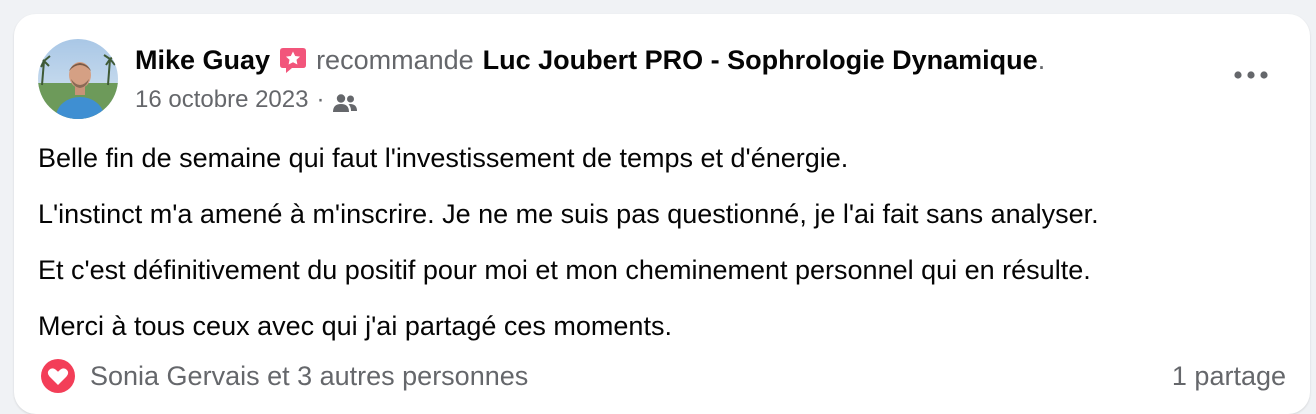 Image resolution: width=1316 pixels, height=414 pixels. I want to click on post-meta: 16 octobre 2023 ·, so click(246, 100).